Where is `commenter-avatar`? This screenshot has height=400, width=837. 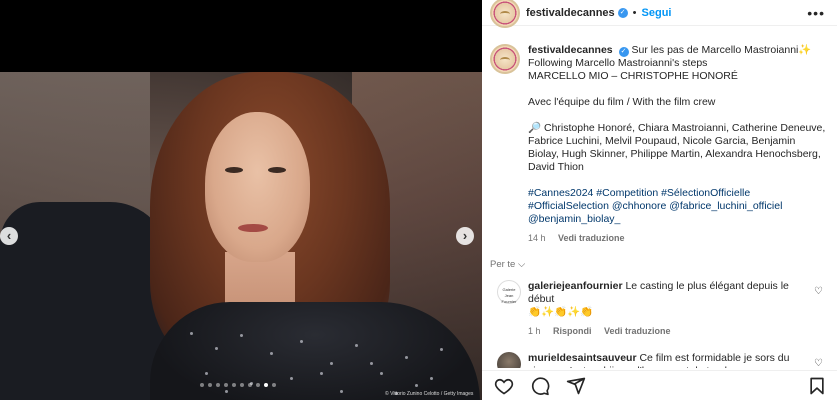 commenter-avatar is located at coordinates (509, 360).